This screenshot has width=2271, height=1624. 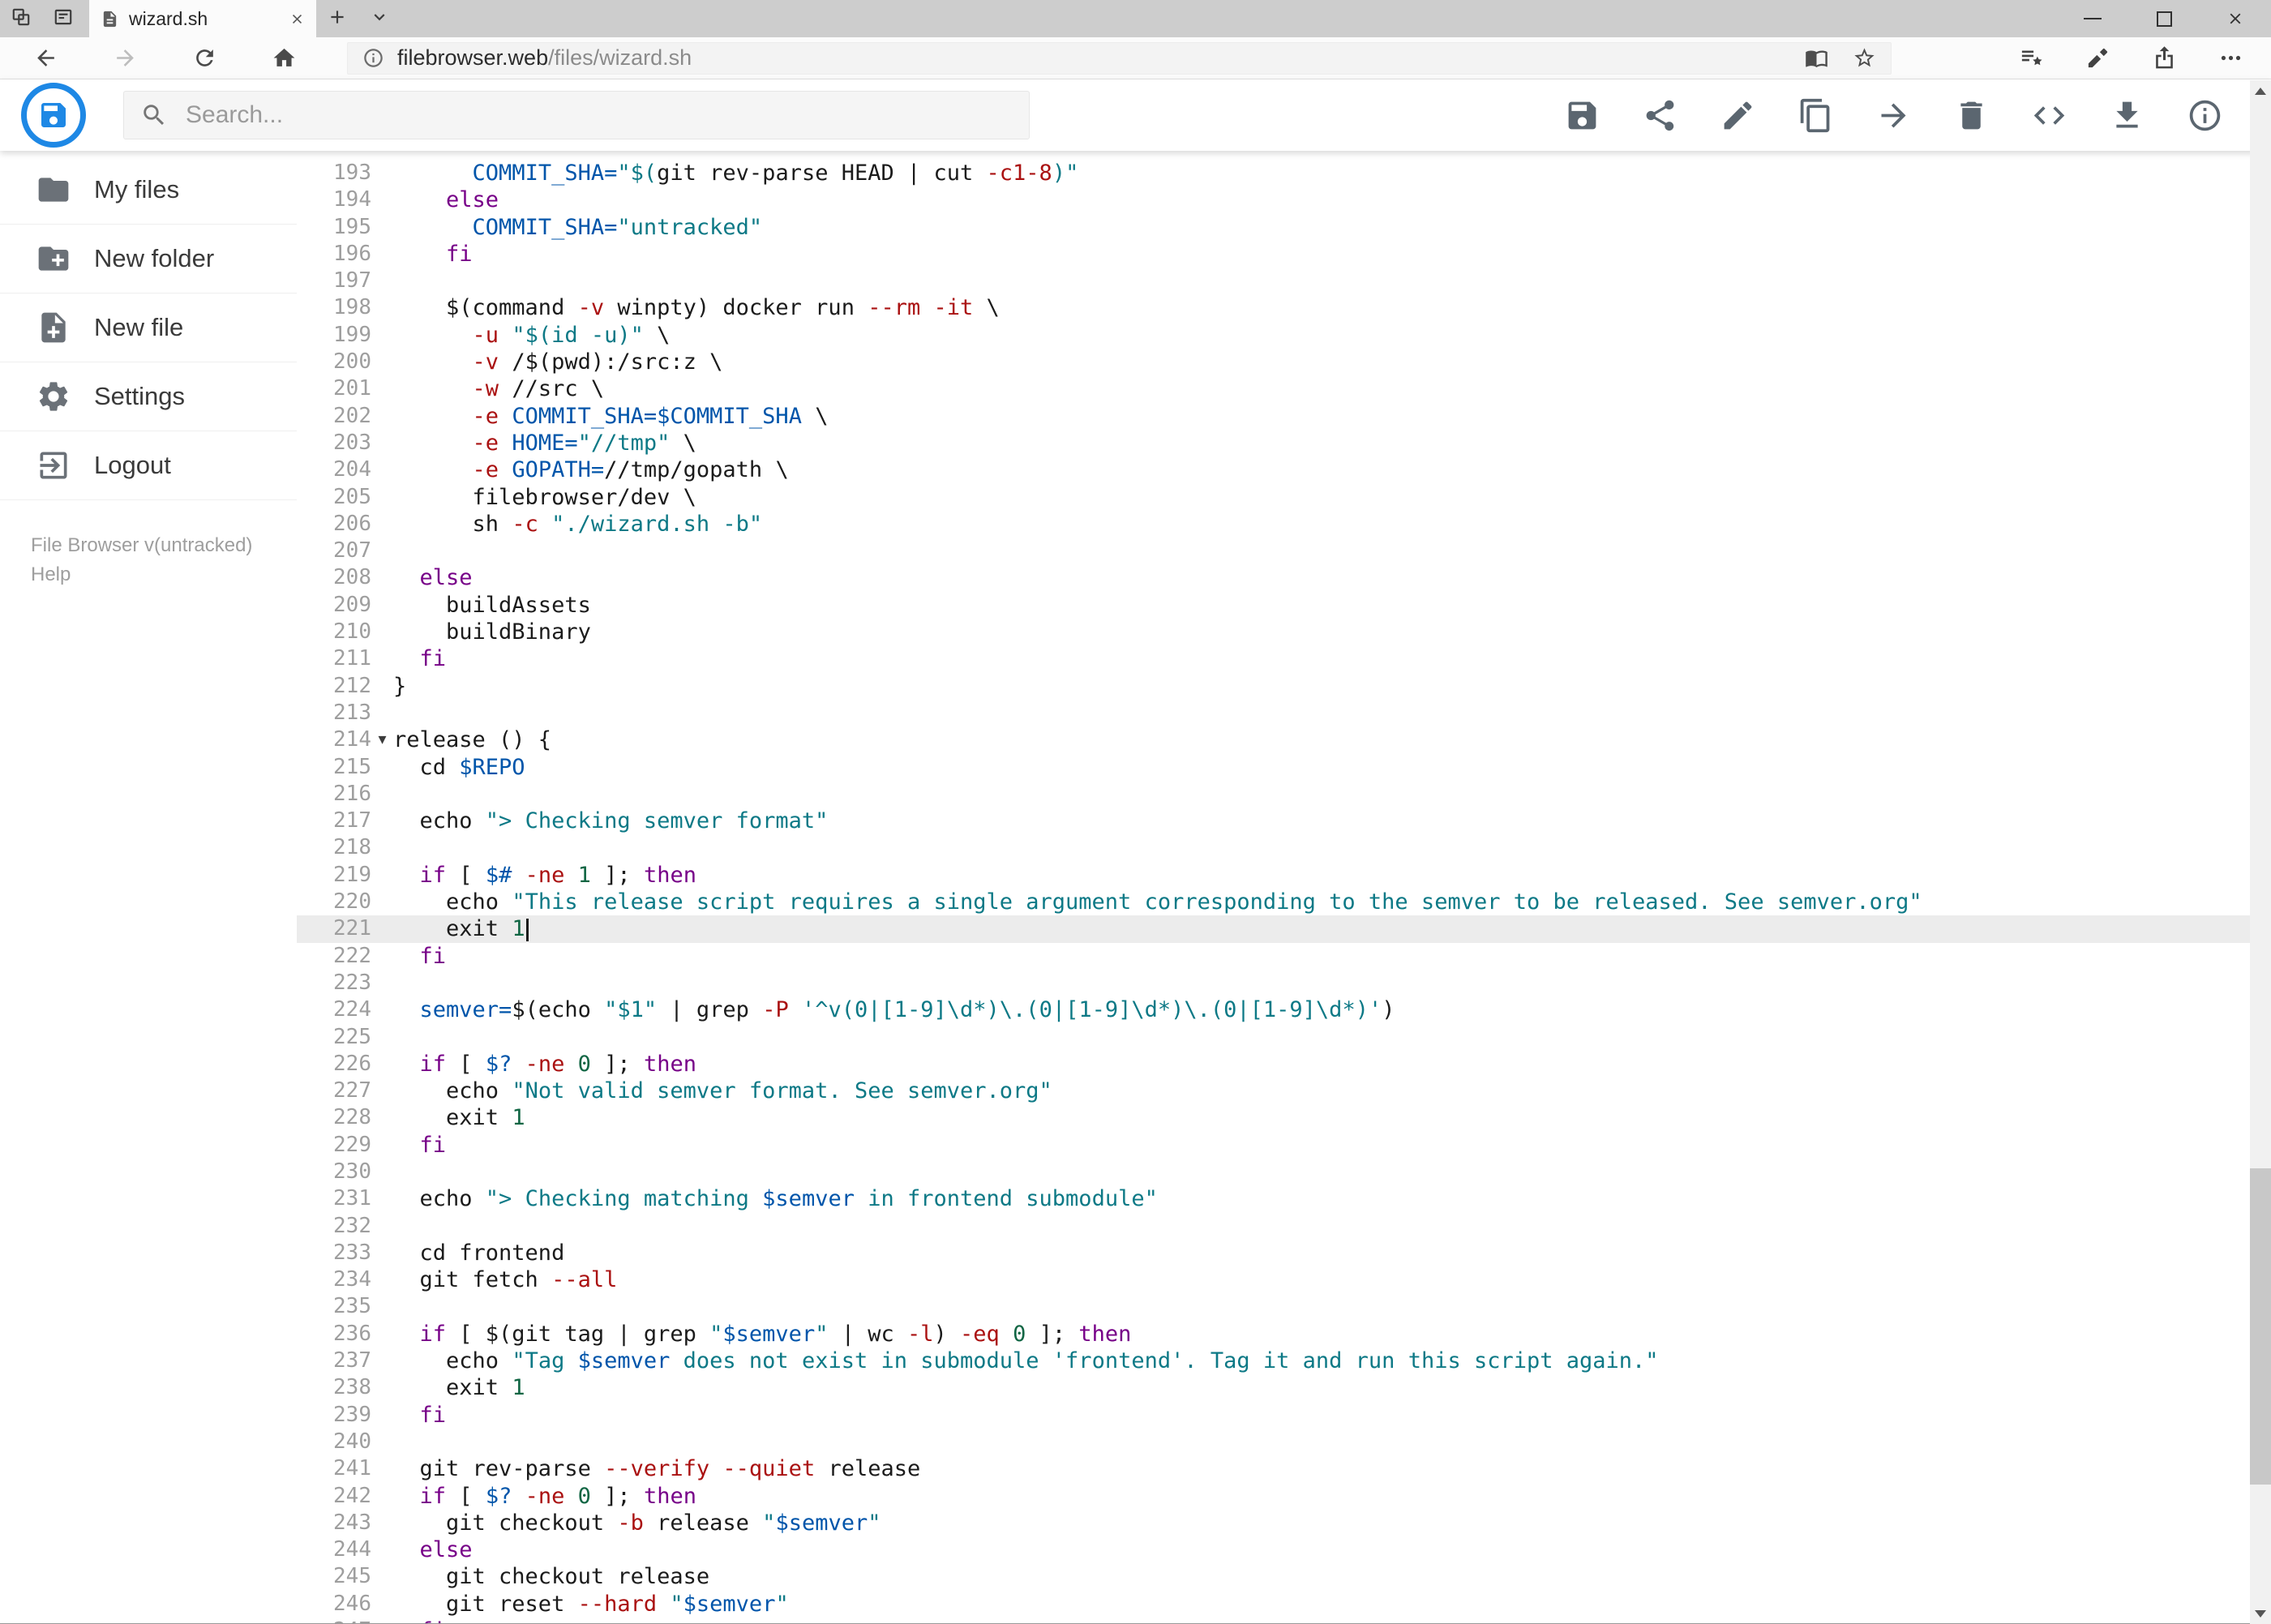 What do you see at coordinates (1582, 116) in the screenshot?
I see `save-button` at bounding box center [1582, 116].